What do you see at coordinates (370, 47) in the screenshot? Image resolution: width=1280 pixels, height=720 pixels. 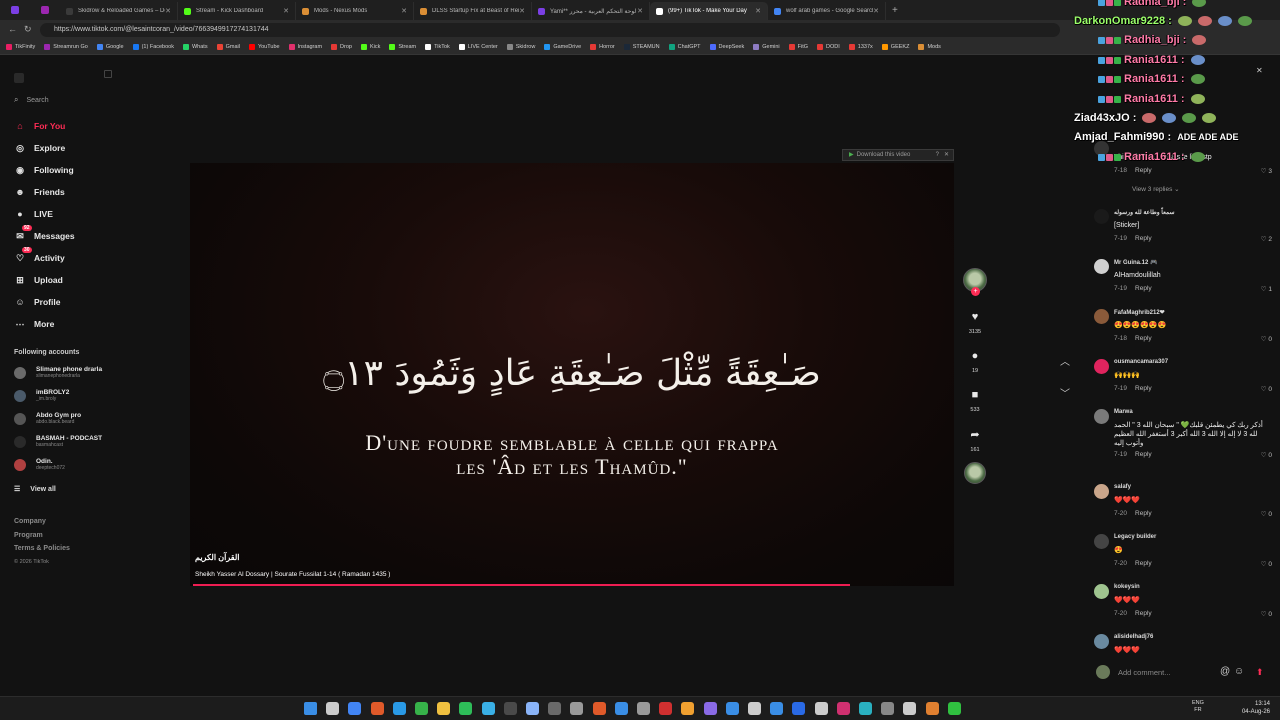 I see `bookmark-item: Kick` at bounding box center [370, 47].